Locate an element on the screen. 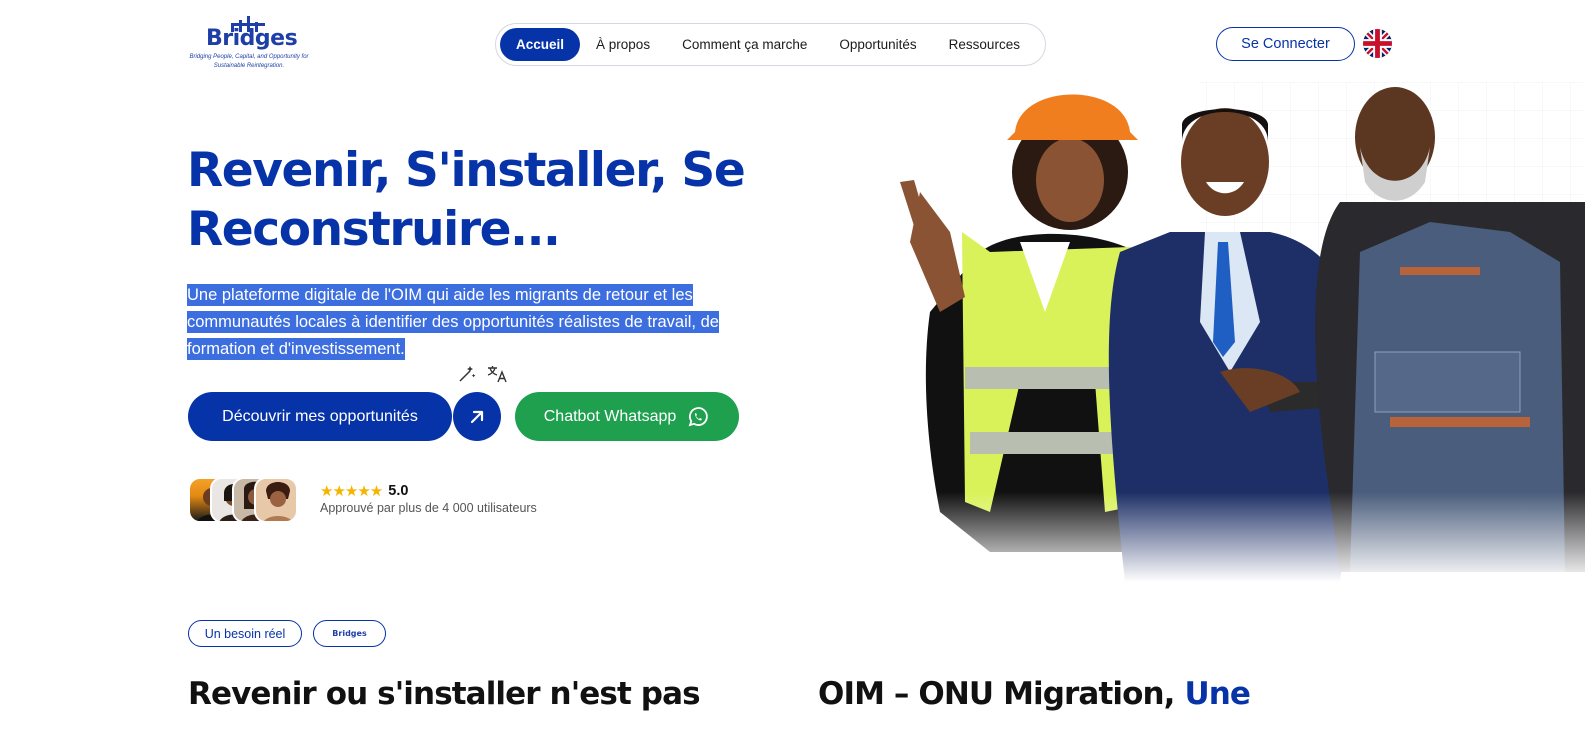 This screenshot has height=730, width=1585. whatsapp-chatbot-button: Chatbot Whatsapp is located at coordinates (627, 416).